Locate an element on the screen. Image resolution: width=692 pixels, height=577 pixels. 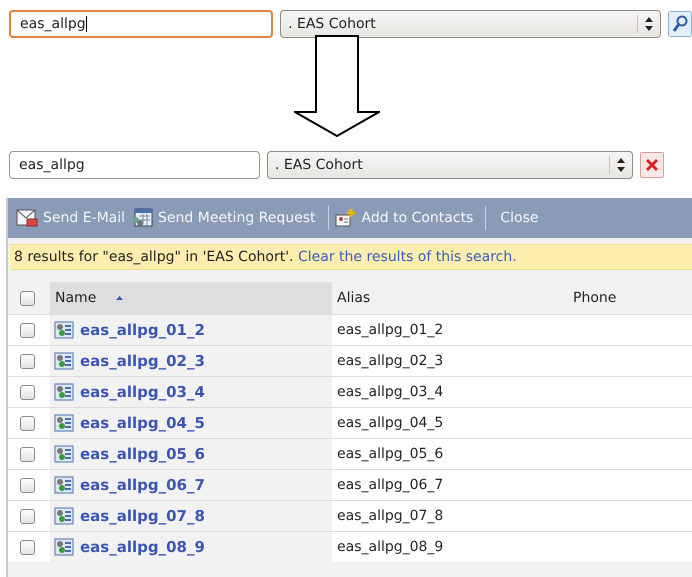
alias-cell-text: eas_allpg_06_7 is located at coordinates (390, 485).